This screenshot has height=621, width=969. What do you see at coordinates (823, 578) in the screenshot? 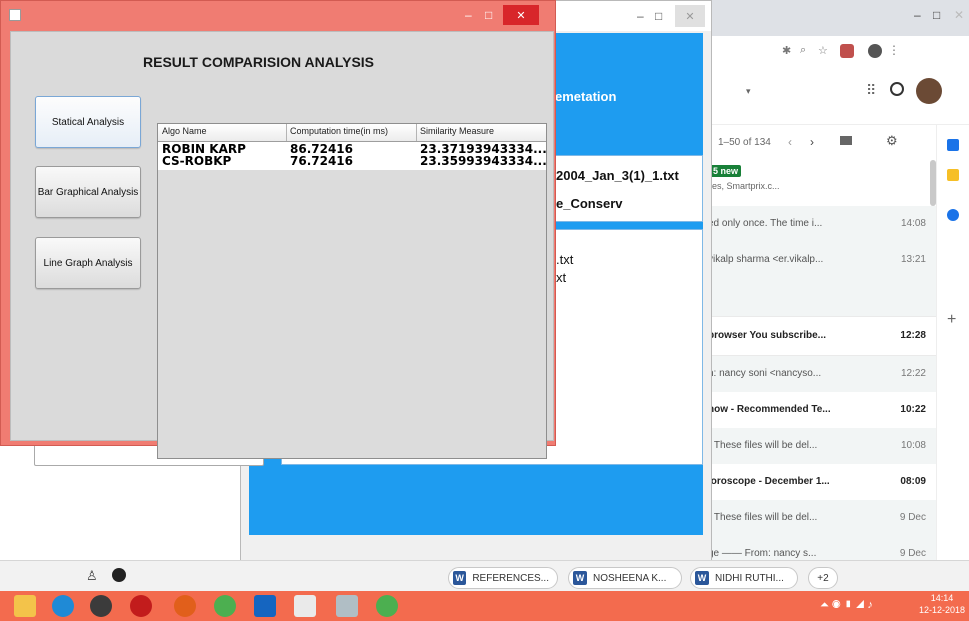
I see `more-downloads-button: +2` at bounding box center [823, 578].